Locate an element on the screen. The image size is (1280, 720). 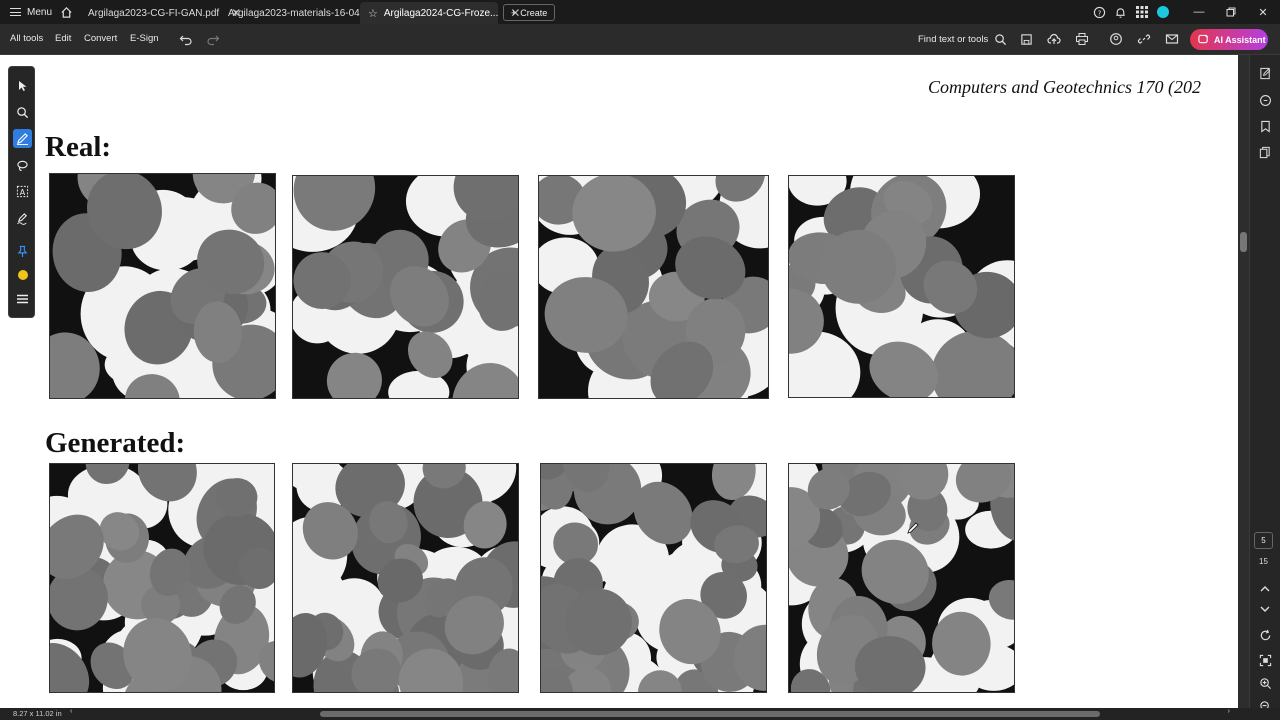
link-button is located at coordinates (1144, 39).